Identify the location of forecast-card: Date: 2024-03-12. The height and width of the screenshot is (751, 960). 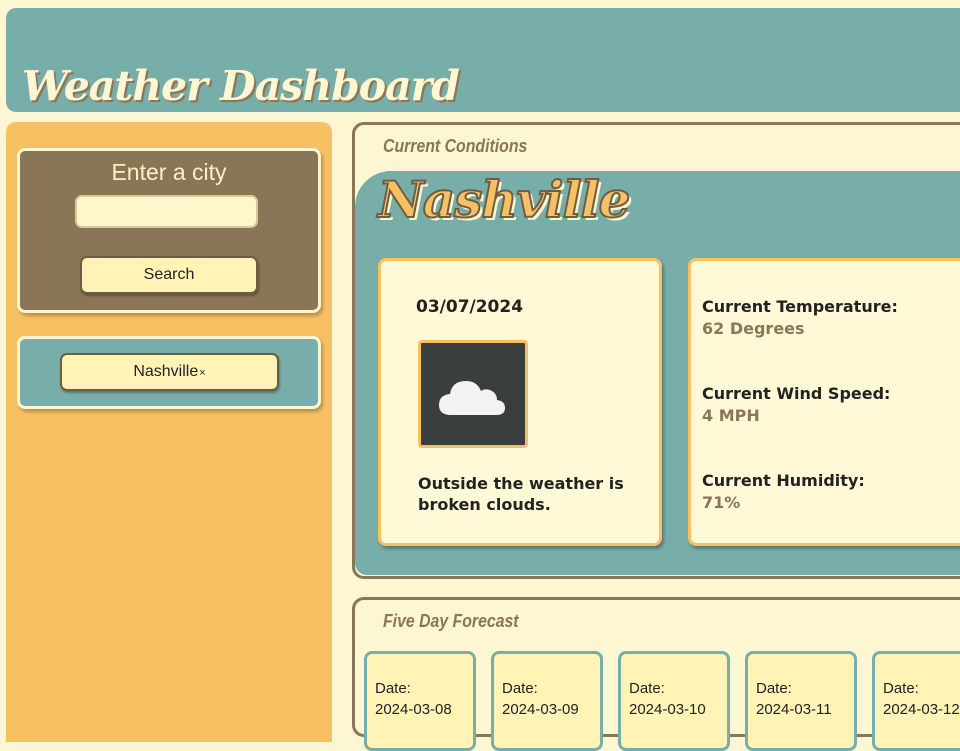
(916, 701).